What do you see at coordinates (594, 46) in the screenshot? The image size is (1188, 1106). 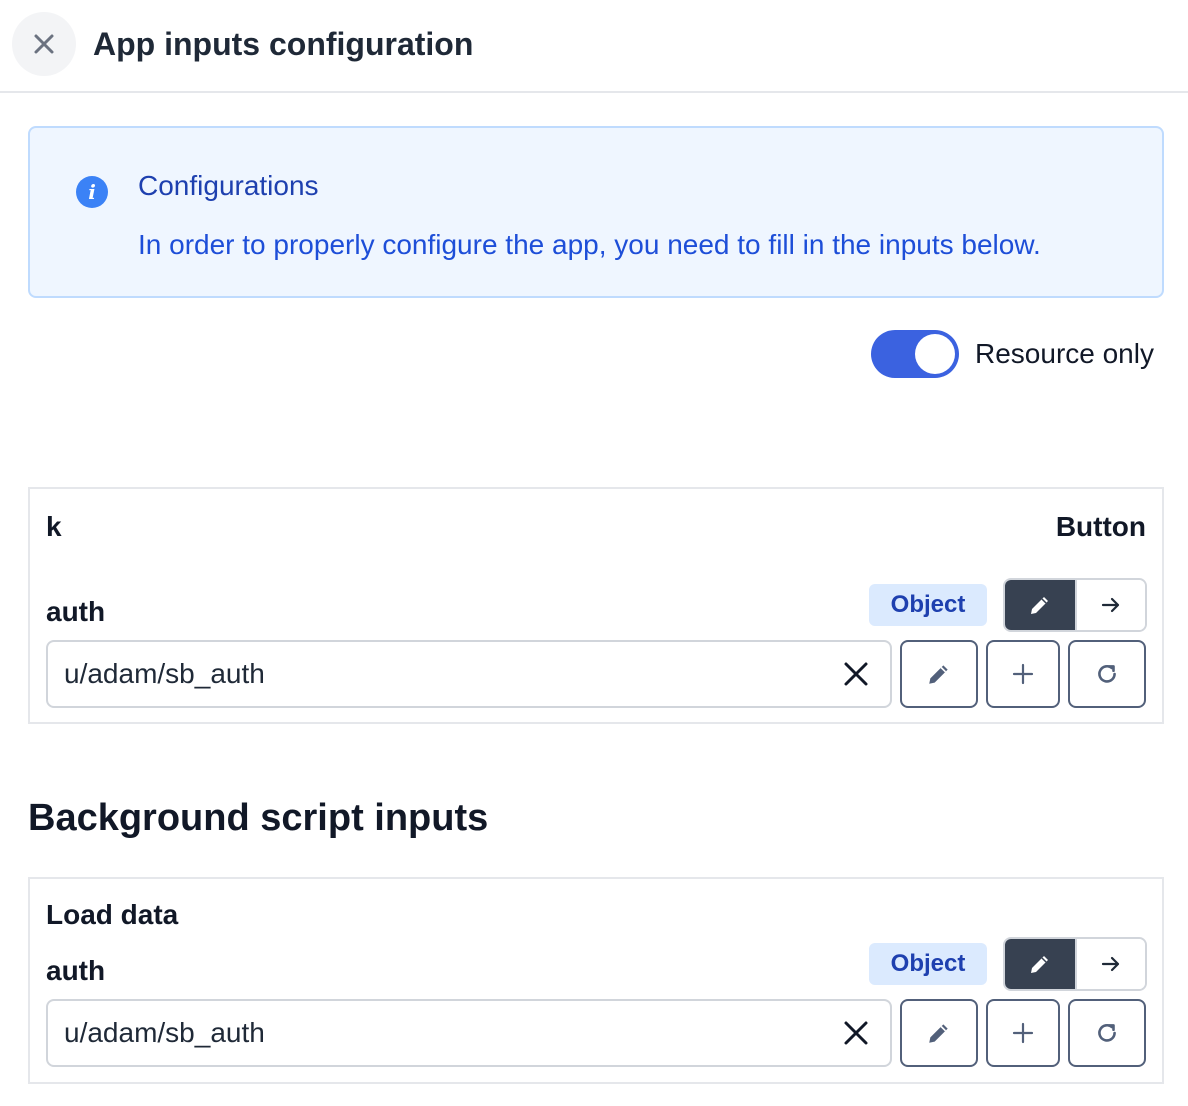 I see `drawer-header: App inputs configuration` at bounding box center [594, 46].